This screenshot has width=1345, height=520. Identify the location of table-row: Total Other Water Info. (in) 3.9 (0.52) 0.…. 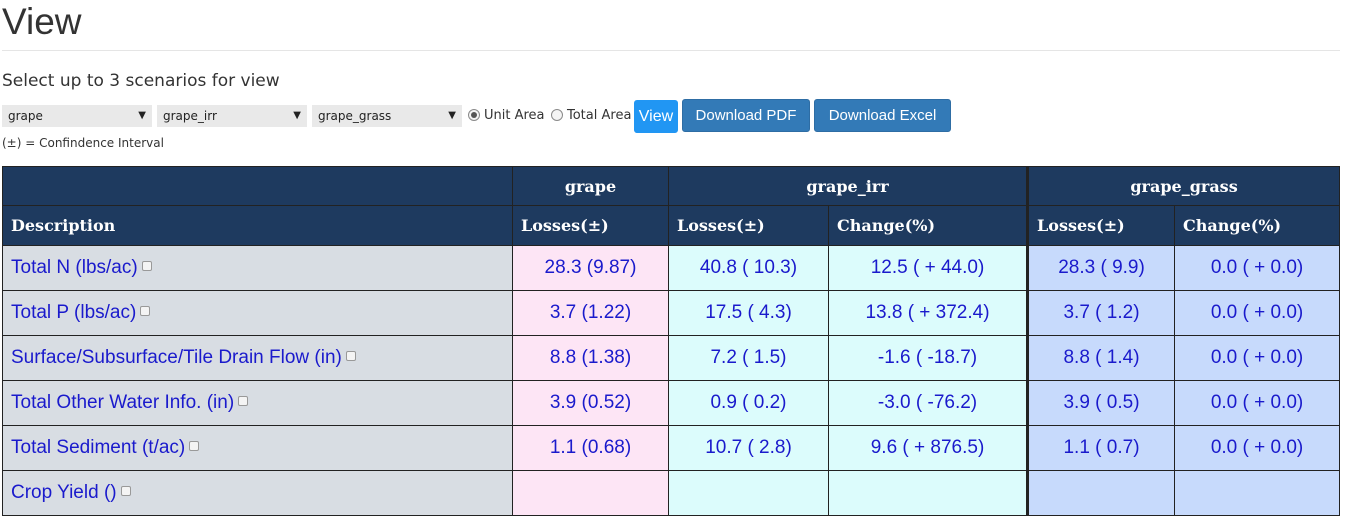
(671, 403).